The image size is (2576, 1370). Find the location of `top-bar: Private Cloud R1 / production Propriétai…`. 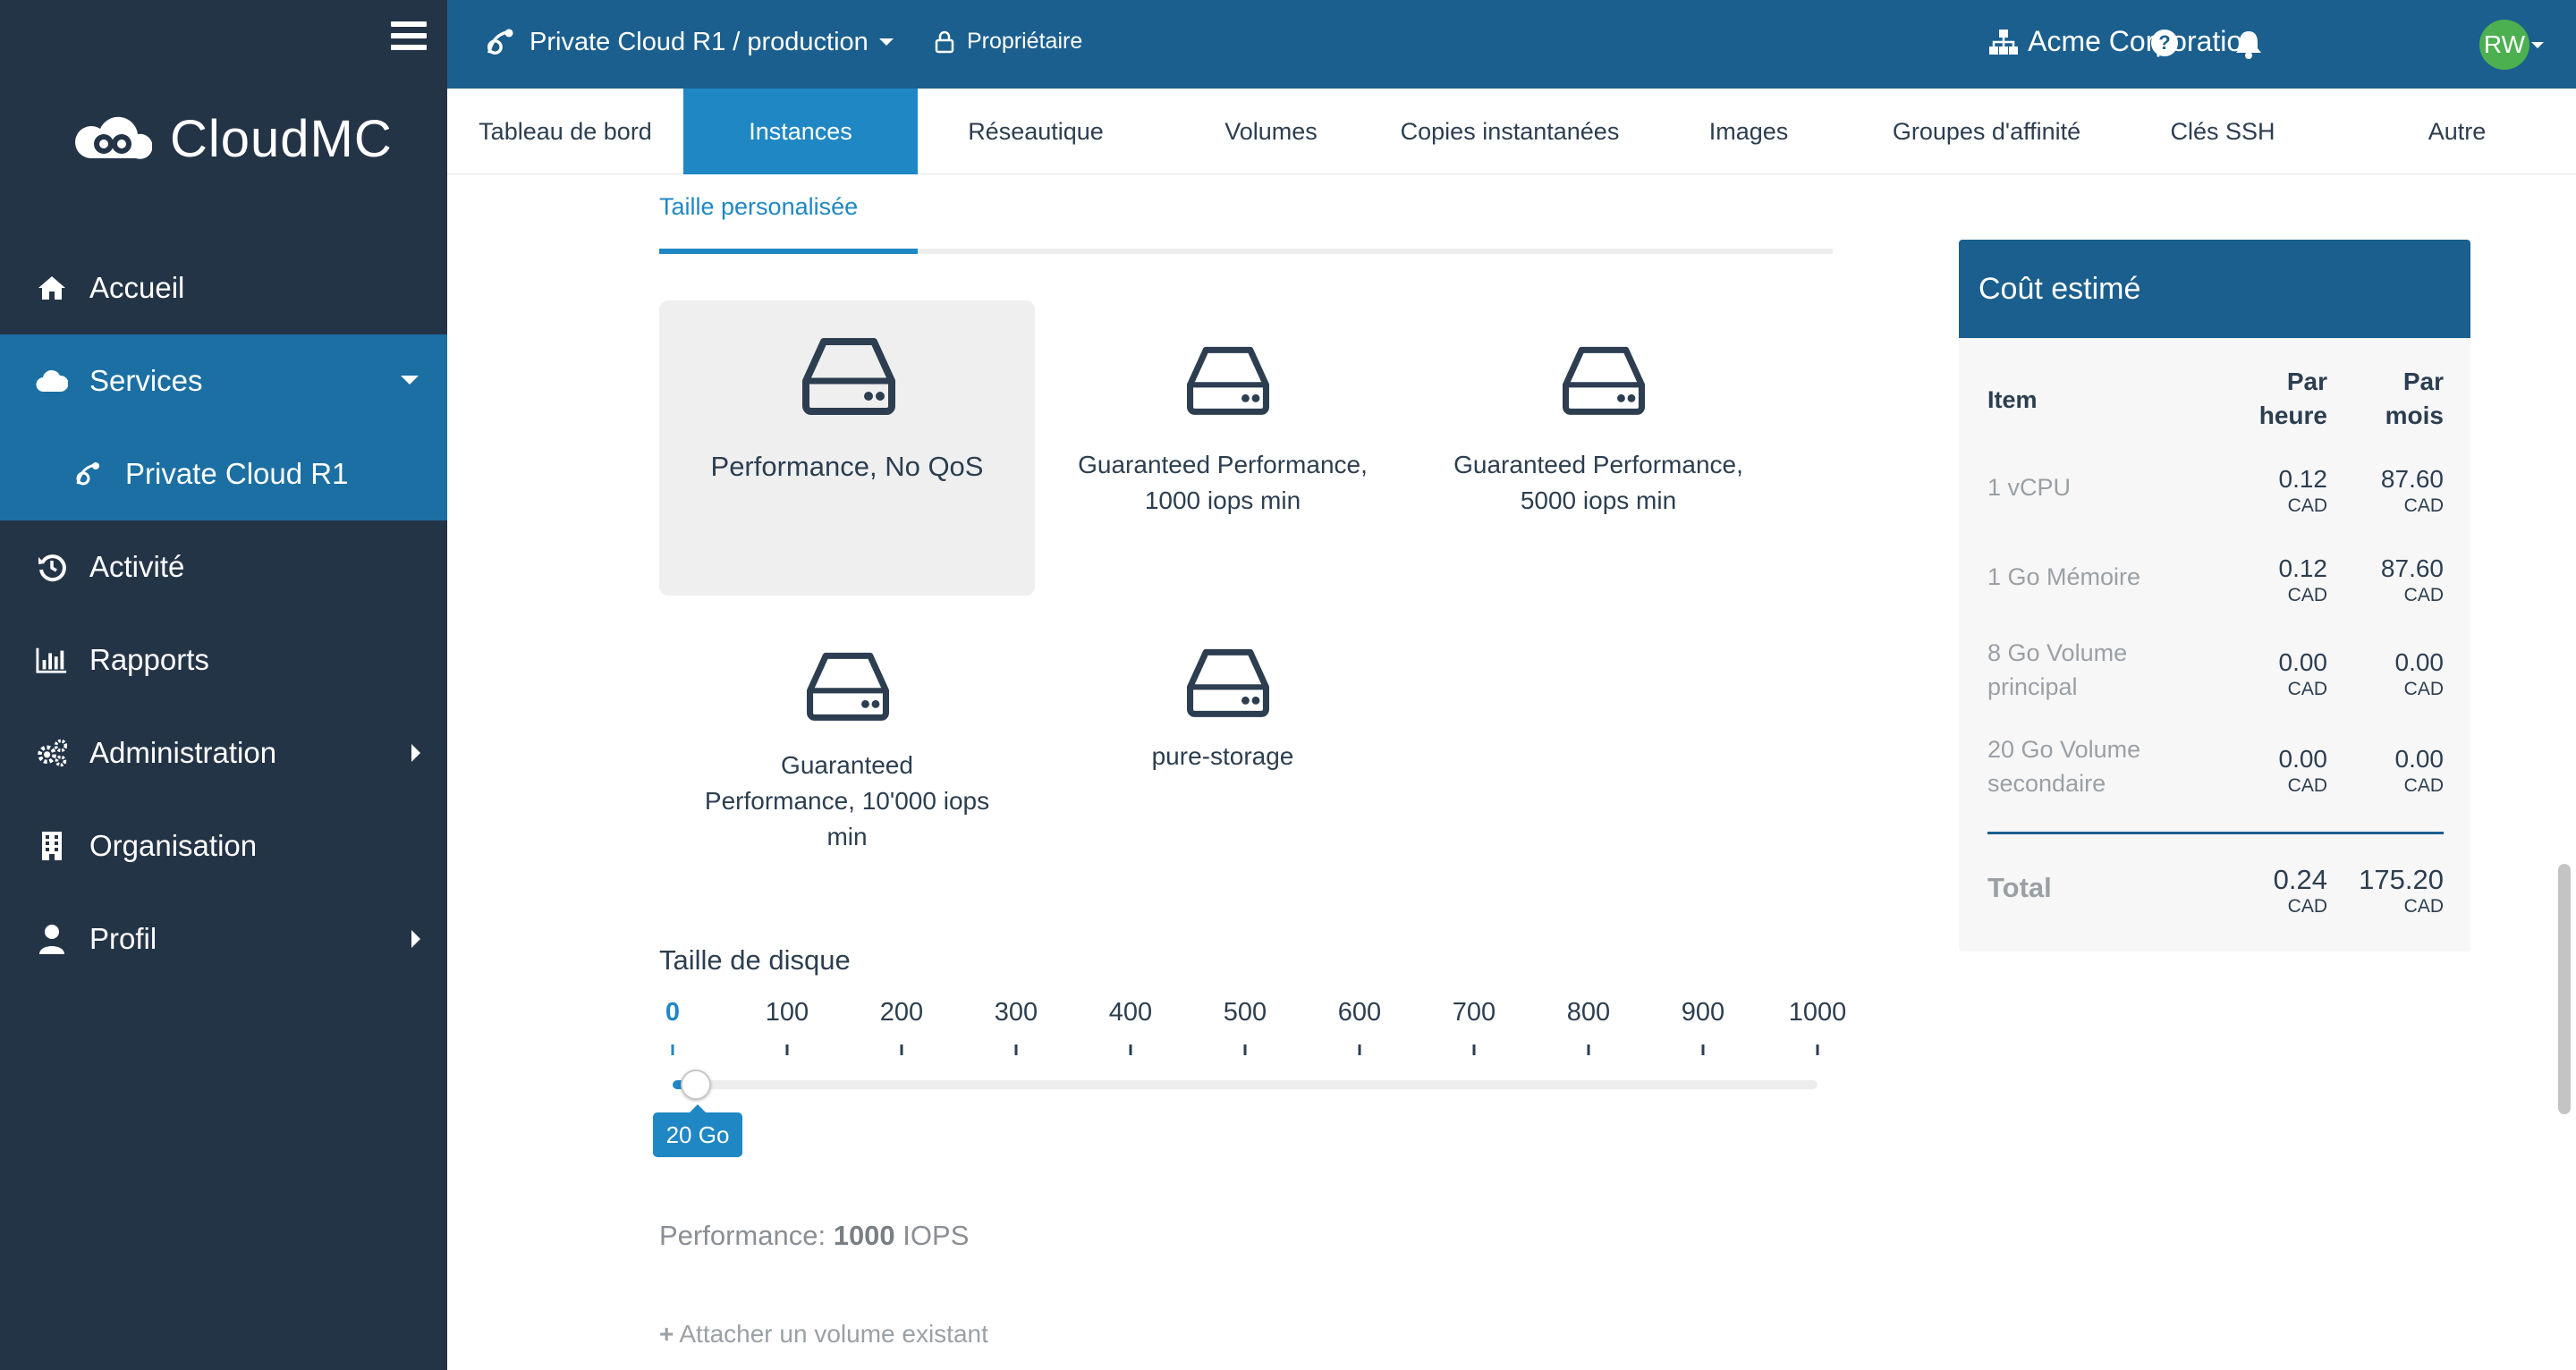

top-bar: Private Cloud R1 / production Propriétai… is located at coordinates (1511, 44).